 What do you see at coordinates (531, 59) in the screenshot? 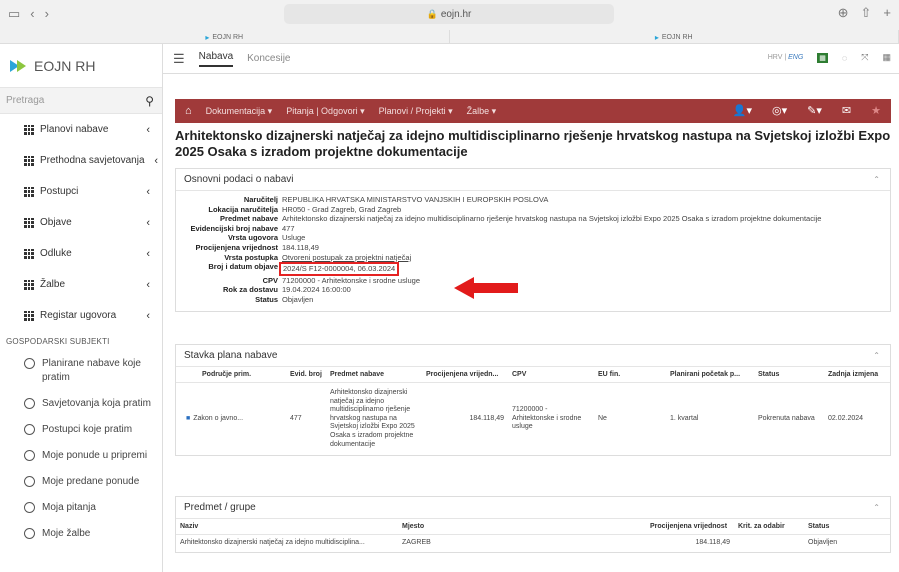
I see `top-bar: ☰ Nabava Koncesije HRV | ENG ▦ ◌ ⤧ ▦` at bounding box center [531, 59].